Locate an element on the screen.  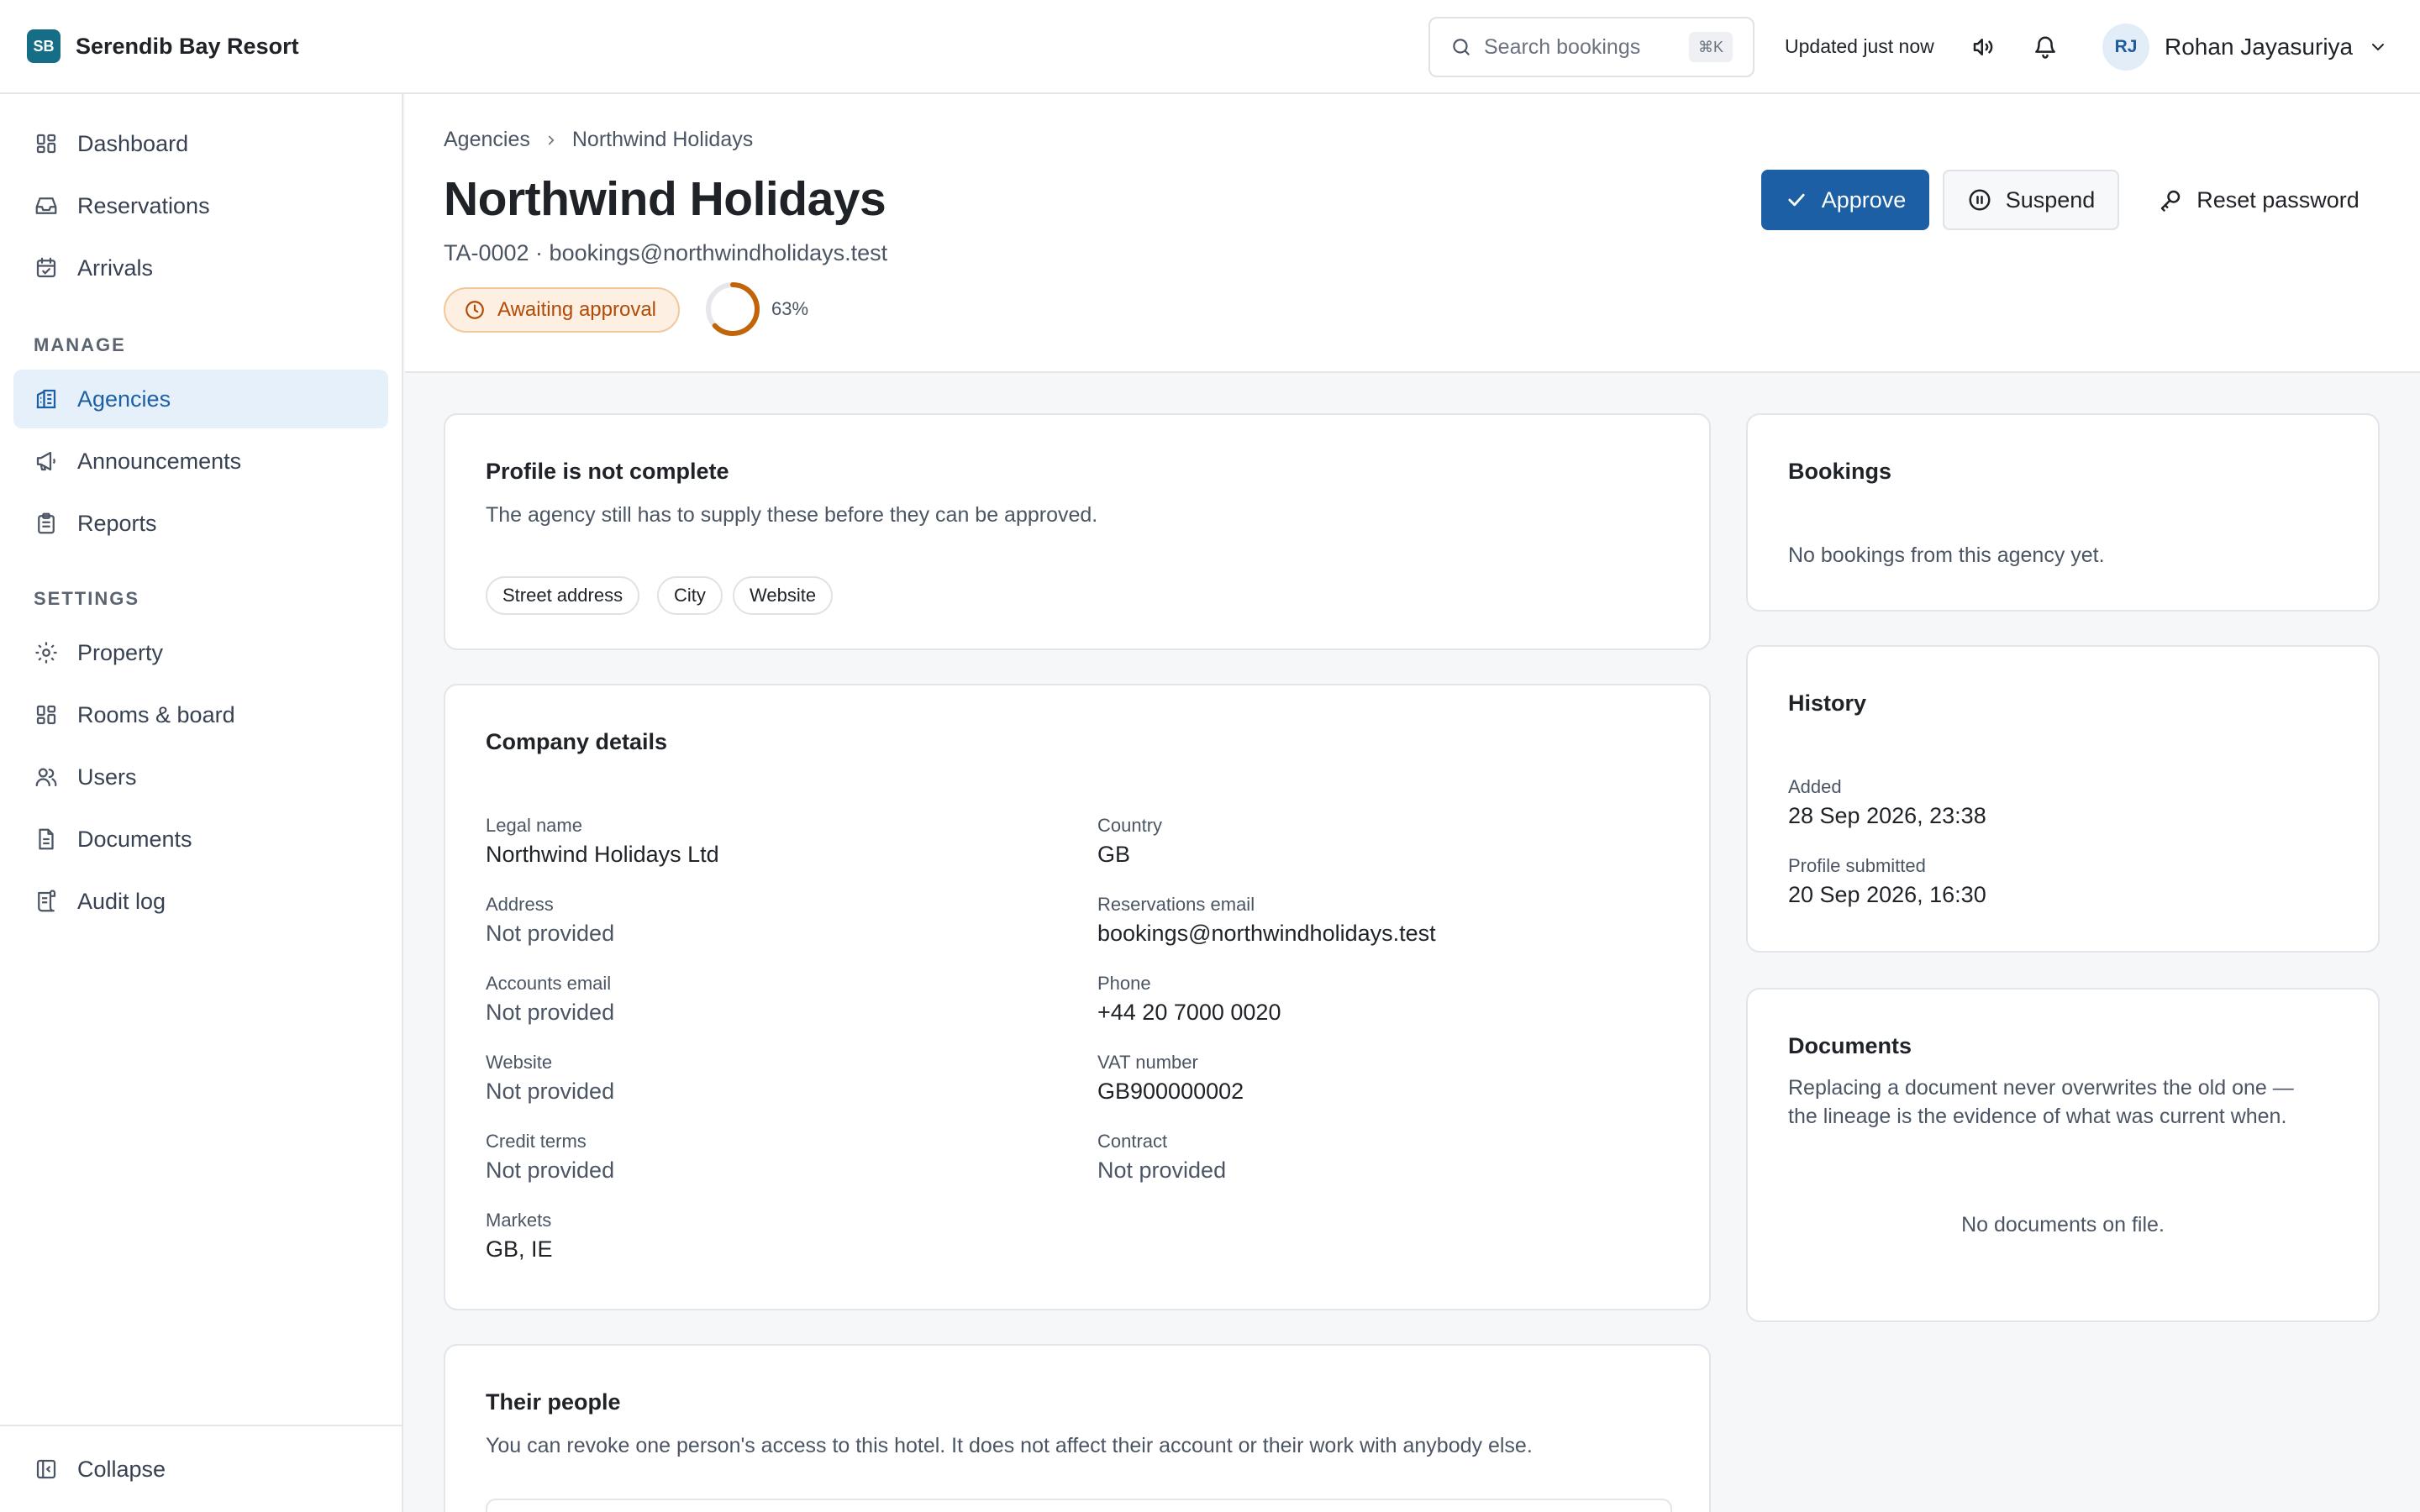
collapse-label: Collapse is located at coordinates (121, 1469).